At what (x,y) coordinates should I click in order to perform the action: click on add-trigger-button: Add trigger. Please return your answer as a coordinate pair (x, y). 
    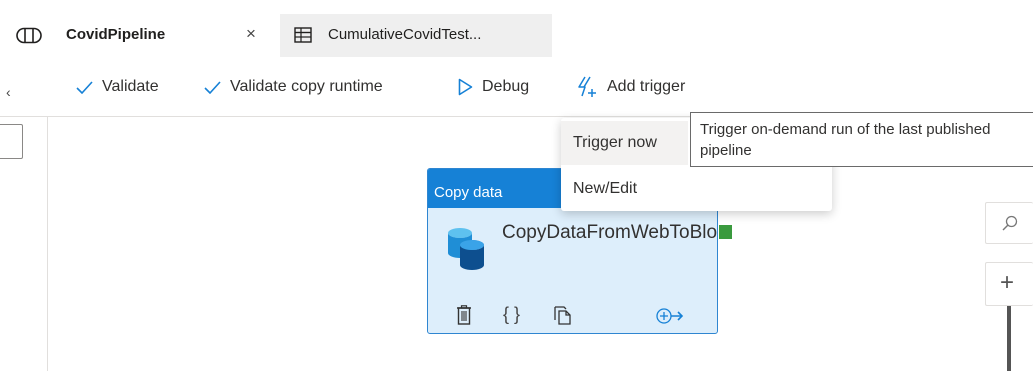
    Looking at the image, I should click on (630, 87).